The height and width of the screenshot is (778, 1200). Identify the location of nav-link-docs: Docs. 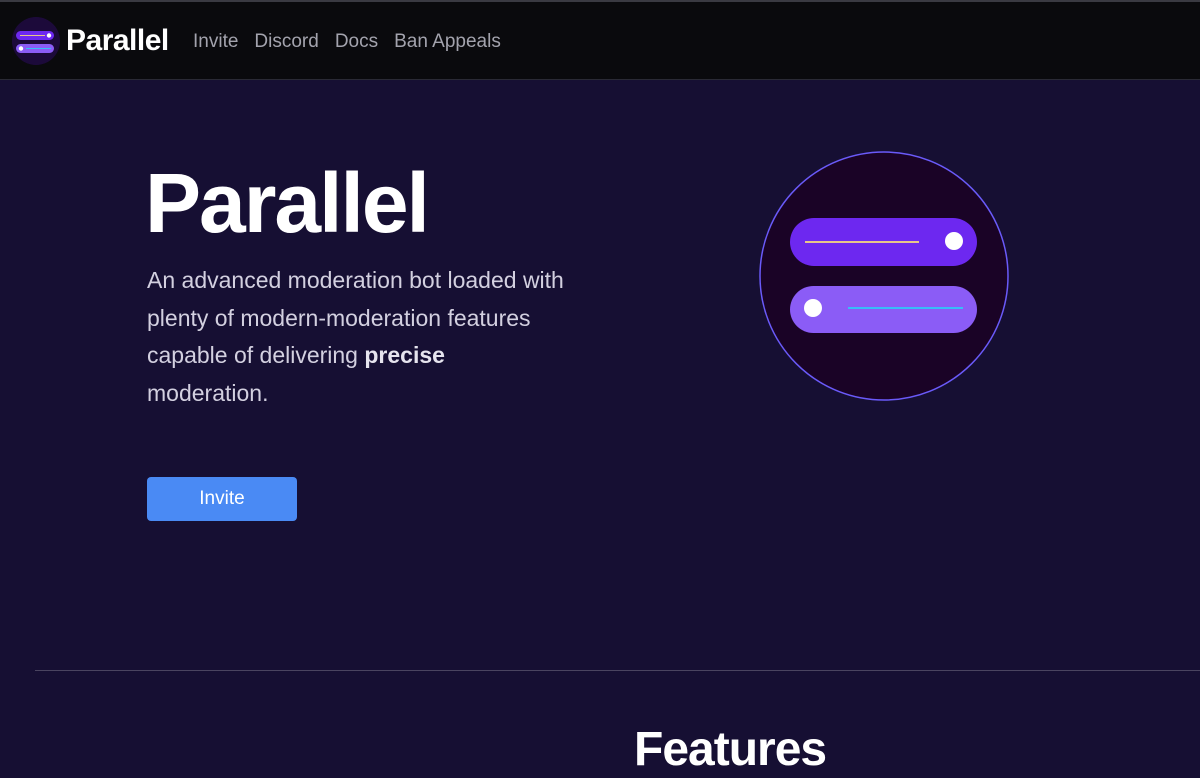
(356, 42).